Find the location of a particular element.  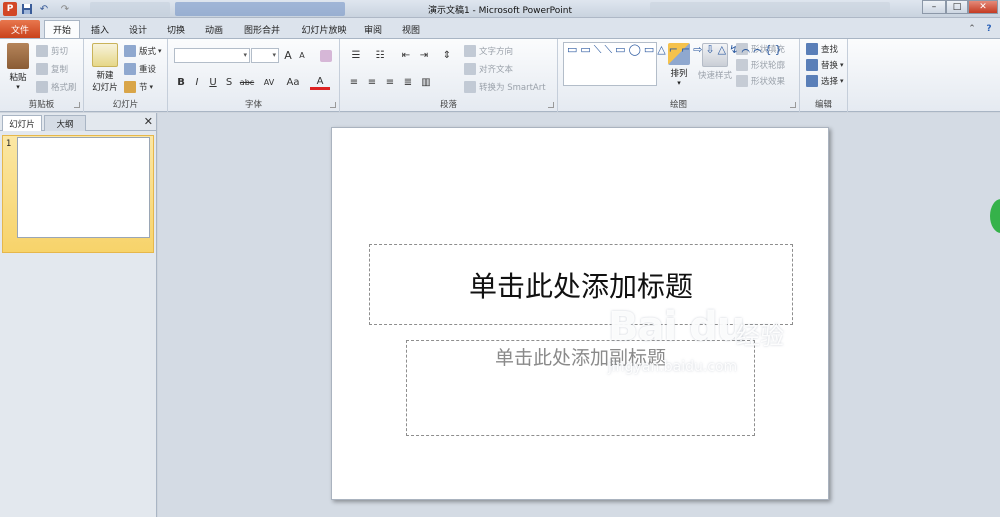

font-color-button: A is located at coordinates (320, 82).